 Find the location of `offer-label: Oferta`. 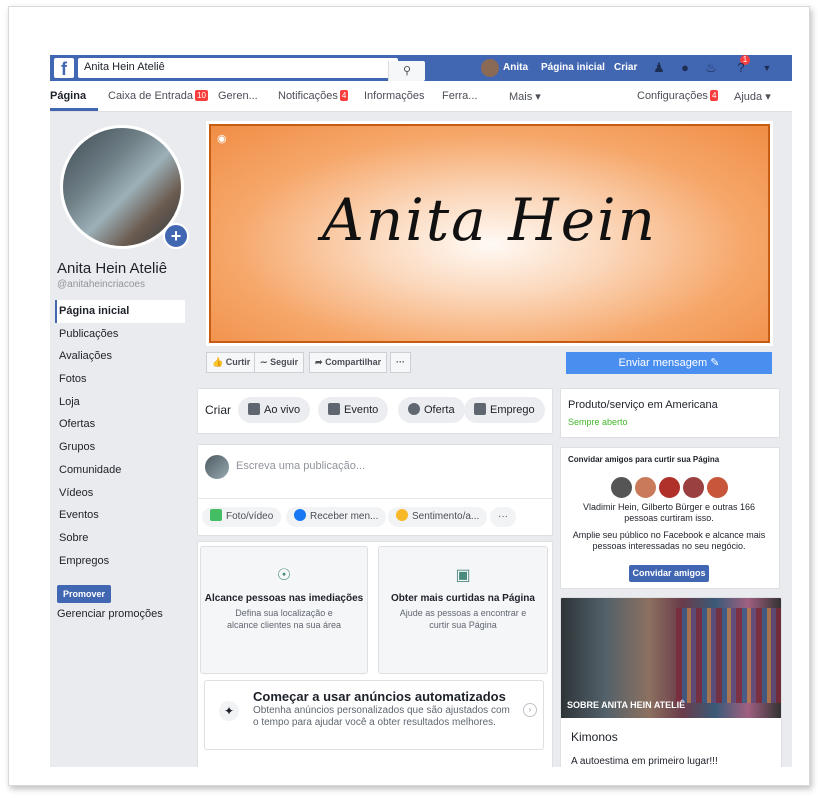

offer-label: Oferta is located at coordinates (439, 410).